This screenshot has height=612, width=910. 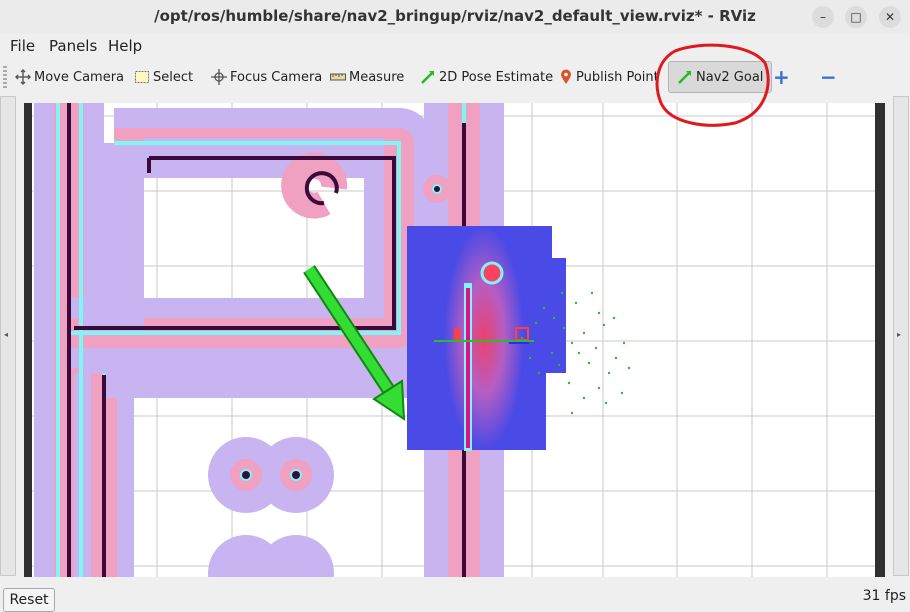 What do you see at coordinates (125, 46) in the screenshot?
I see `menu-help: Help` at bounding box center [125, 46].